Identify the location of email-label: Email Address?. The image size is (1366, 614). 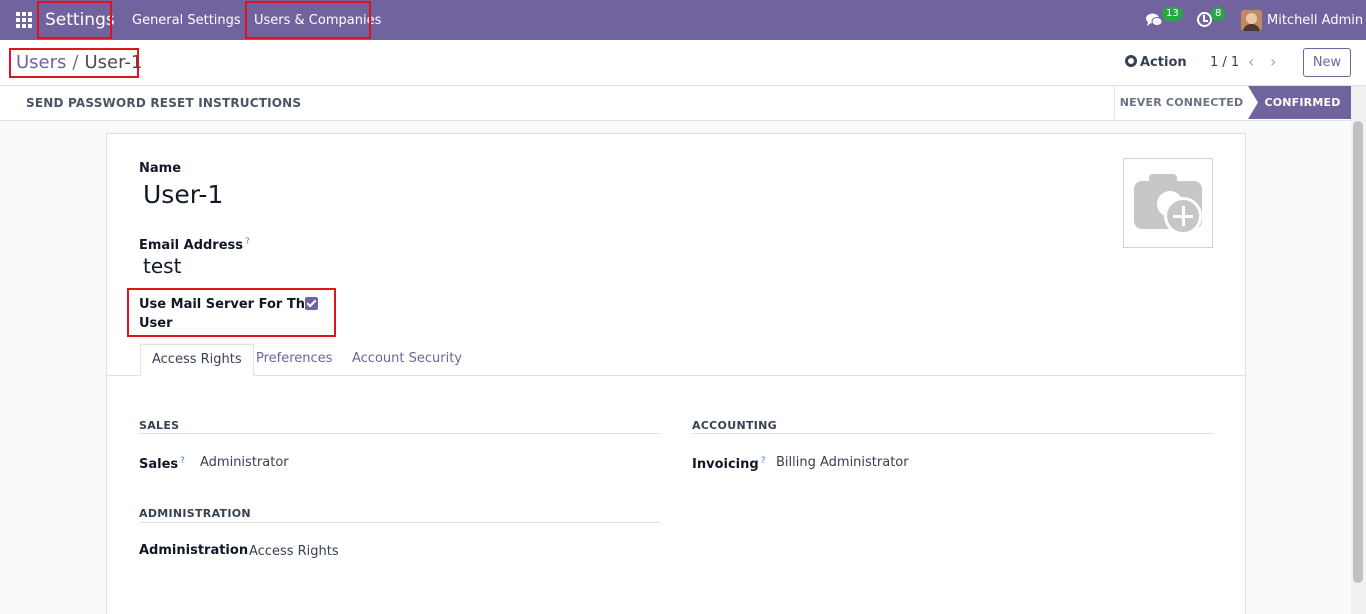
(194, 244).